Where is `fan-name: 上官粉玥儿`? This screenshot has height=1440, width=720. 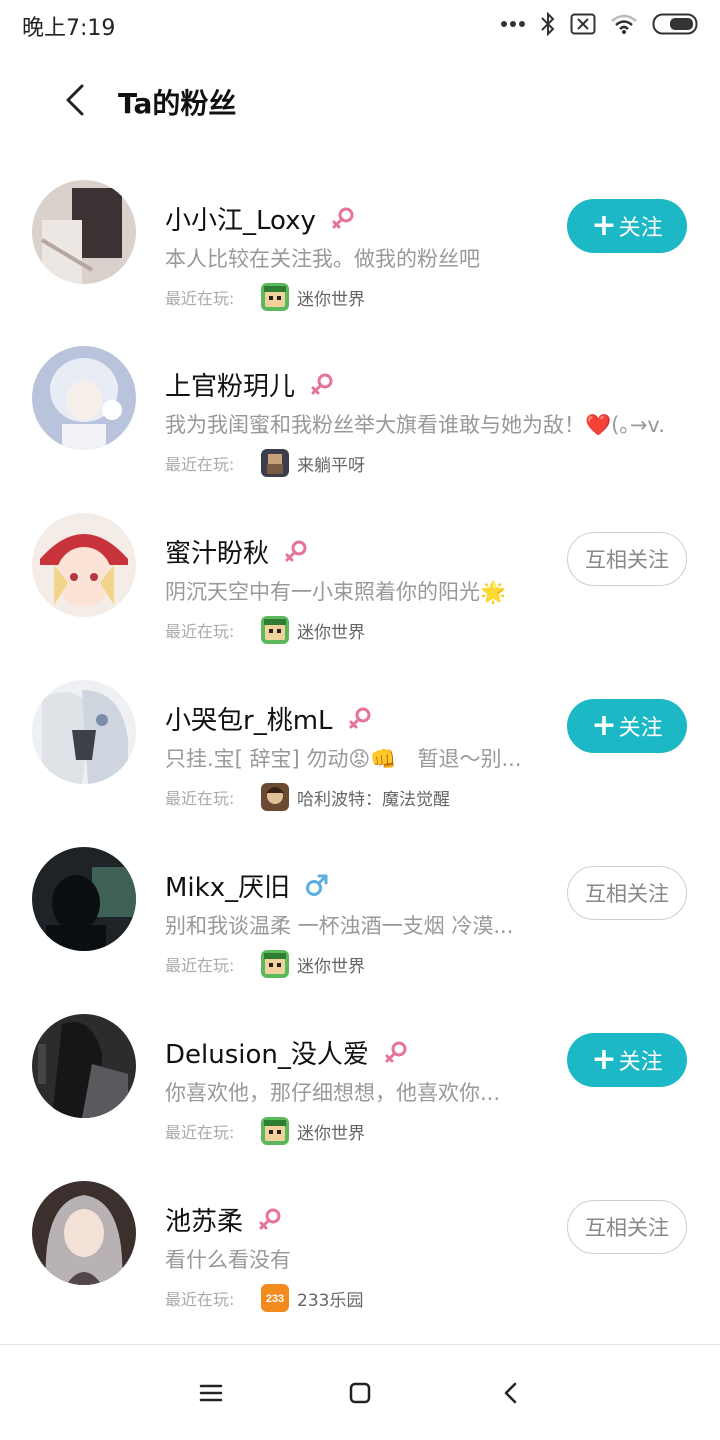 fan-name: 上官粉玥儿 is located at coordinates (230, 384).